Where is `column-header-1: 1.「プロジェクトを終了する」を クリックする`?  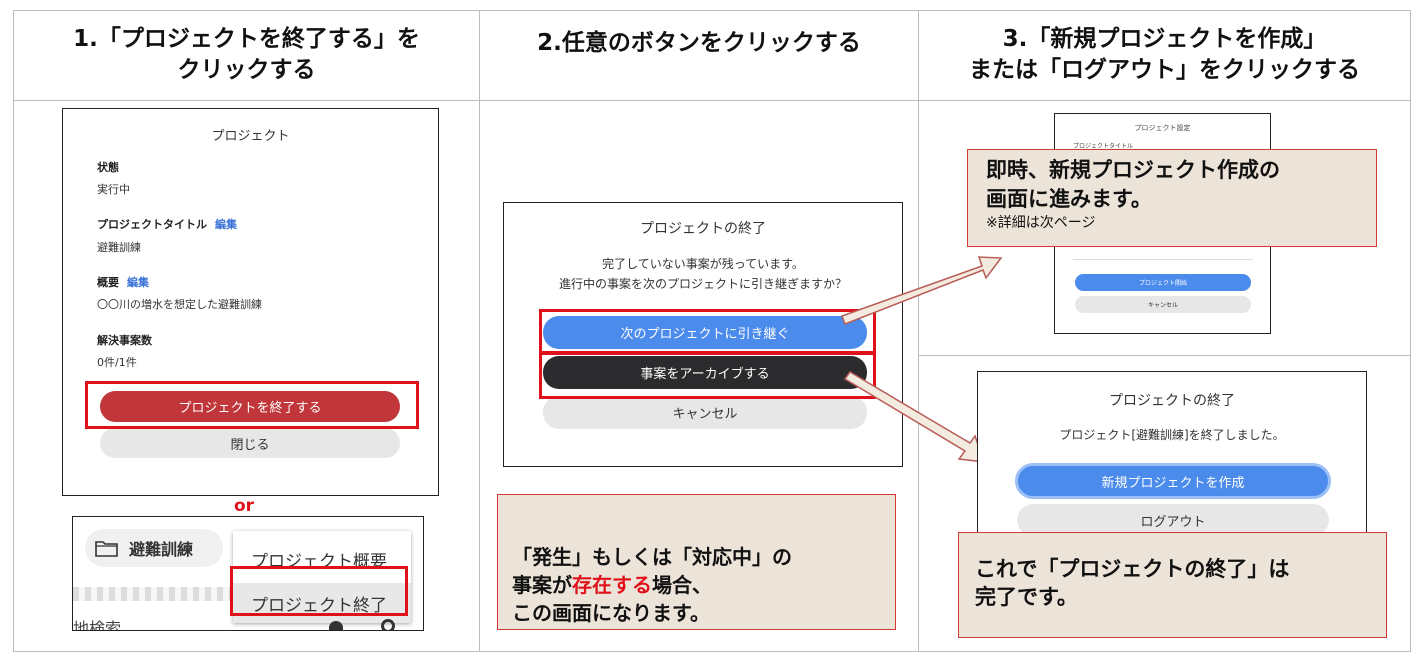 column-header-1: 1.「プロジェクトを終了する」を クリックする is located at coordinates (246, 54).